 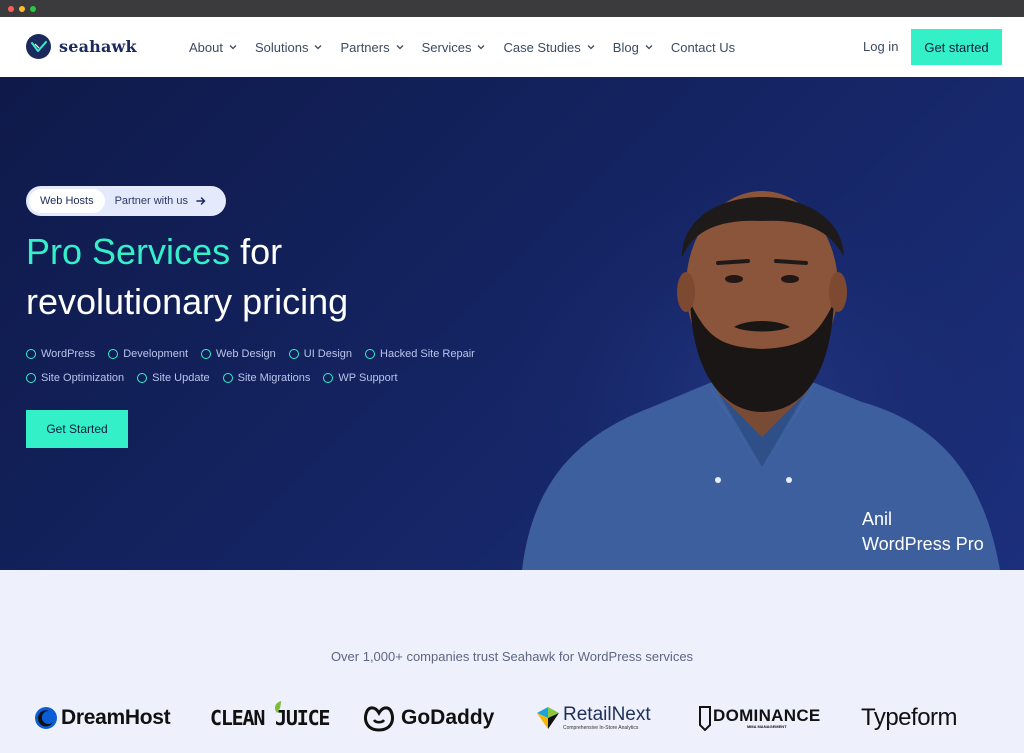 I want to click on feature-item: Web Design, so click(x=238, y=354).